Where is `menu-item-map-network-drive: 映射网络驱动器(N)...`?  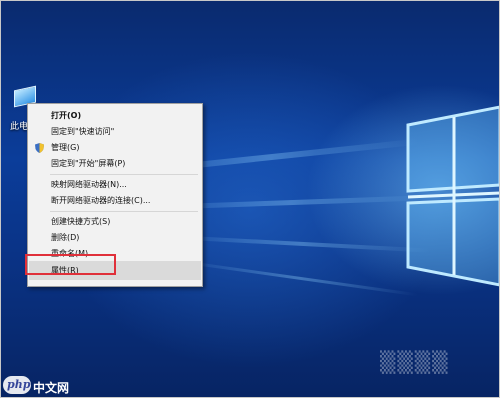
menu-item-map-network-drive: 映射网络驱动器(N)... is located at coordinates (115, 185).